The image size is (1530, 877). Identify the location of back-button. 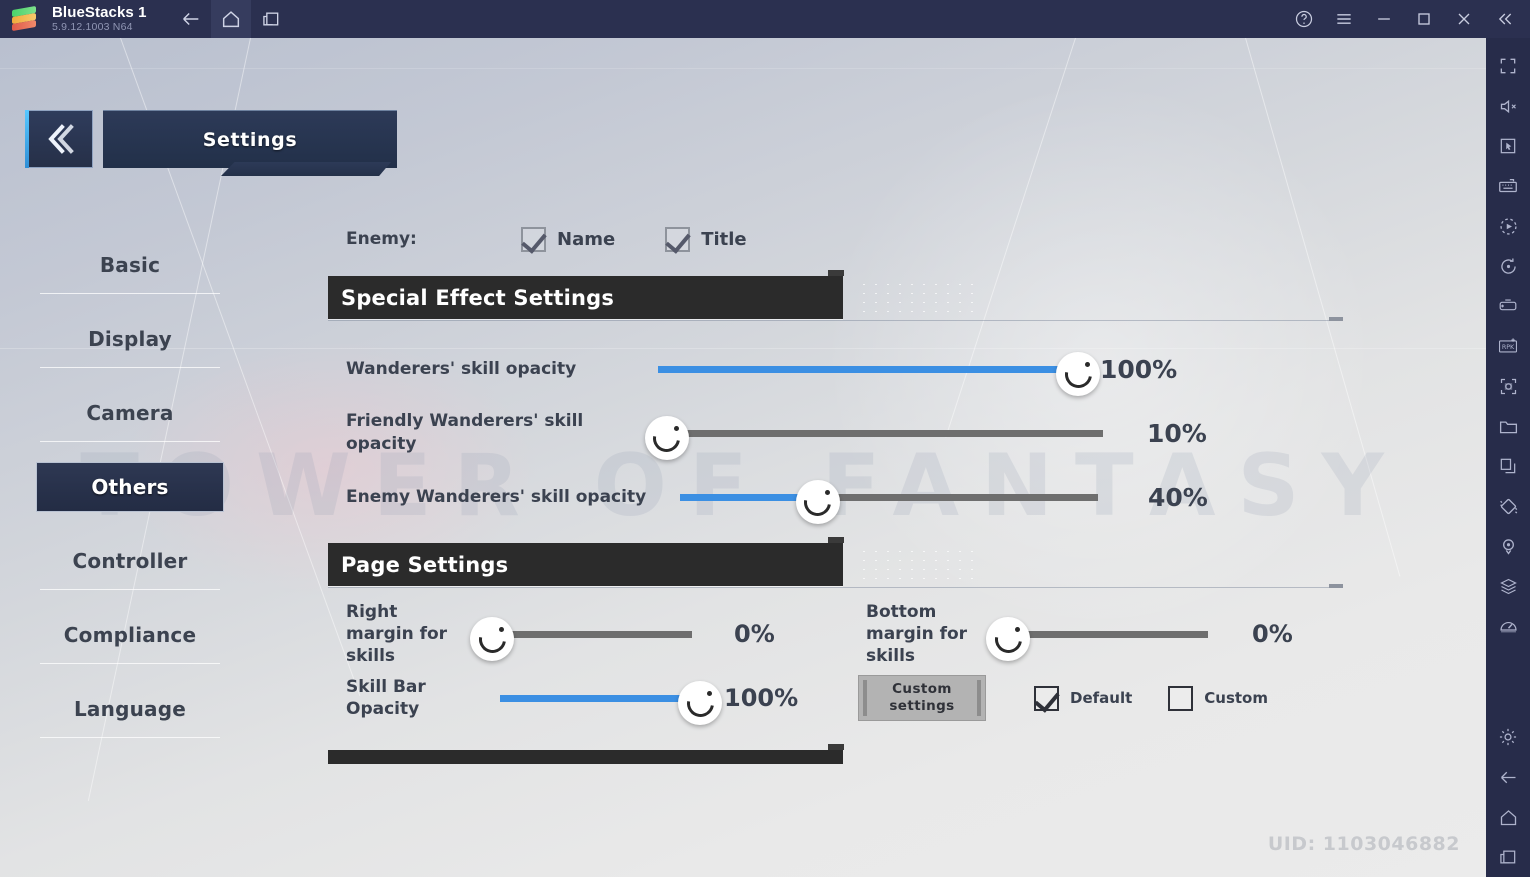
(59, 139).